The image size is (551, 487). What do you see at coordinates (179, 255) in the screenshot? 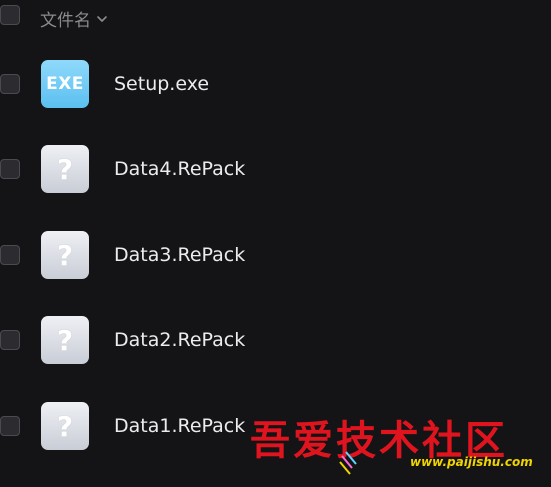
I see `file-name: Data3.RePack` at bounding box center [179, 255].